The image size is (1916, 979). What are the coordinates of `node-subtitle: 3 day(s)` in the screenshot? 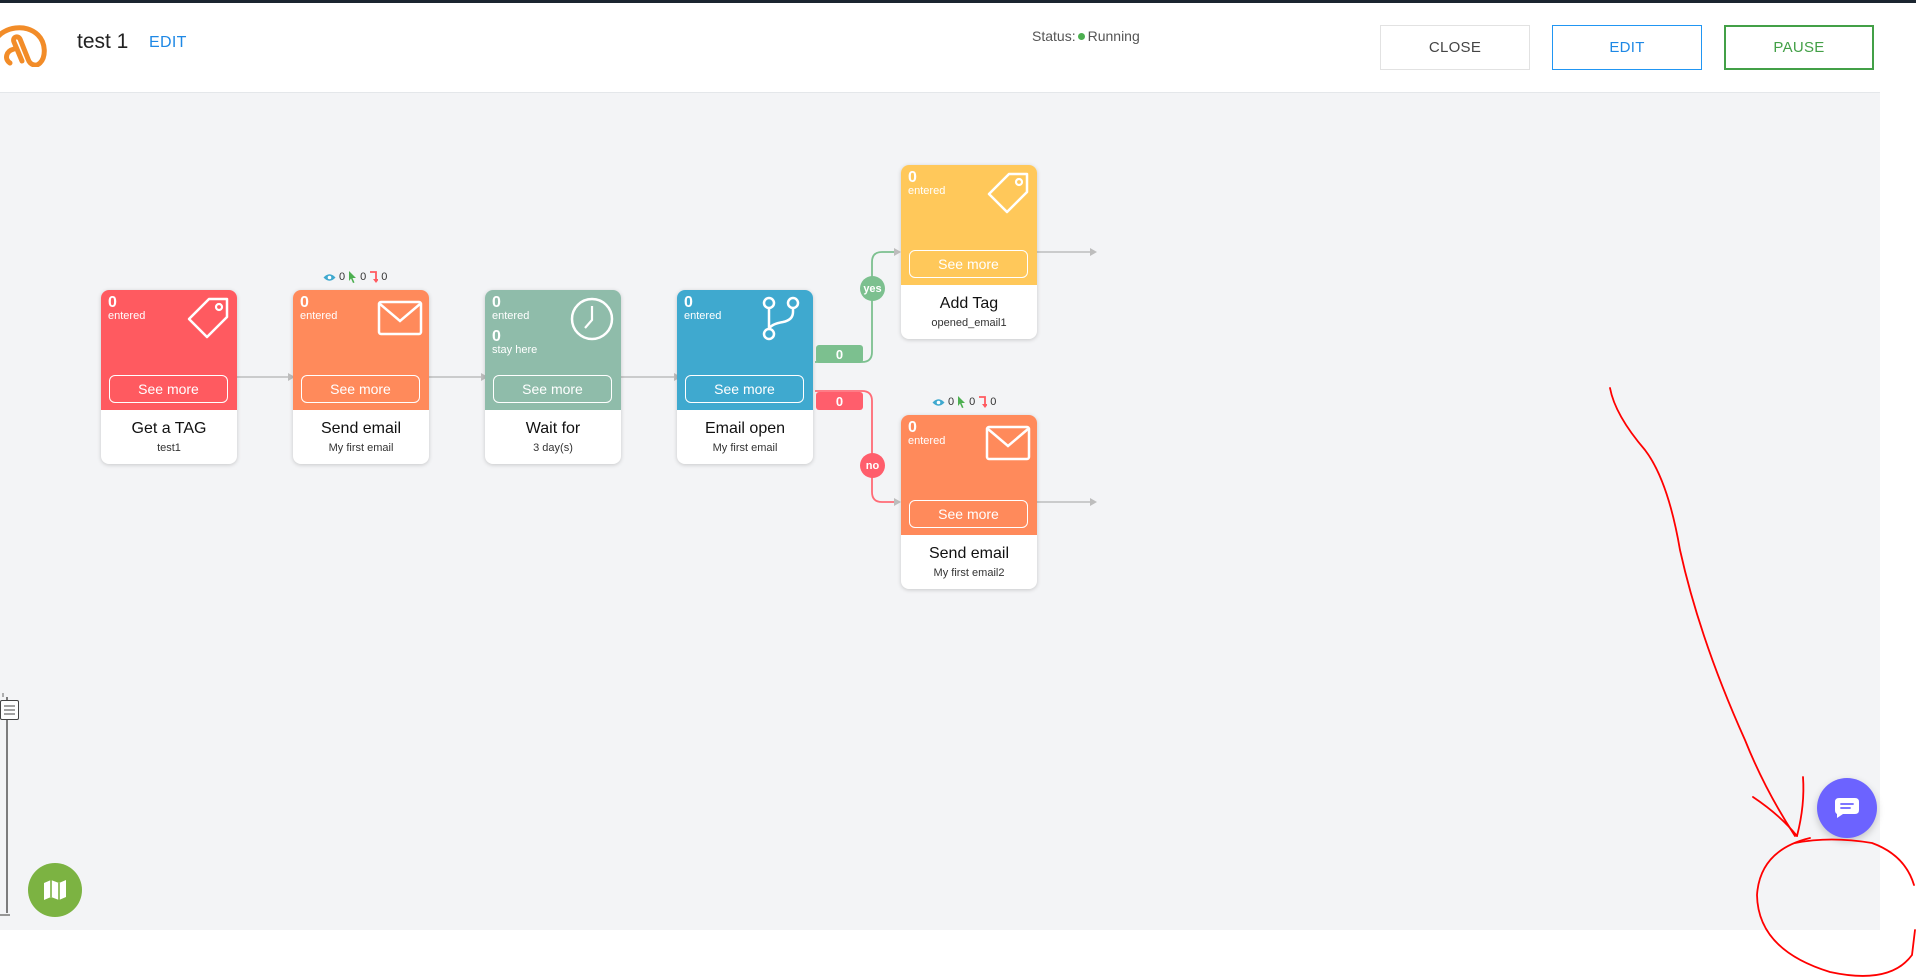 It's located at (553, 448).